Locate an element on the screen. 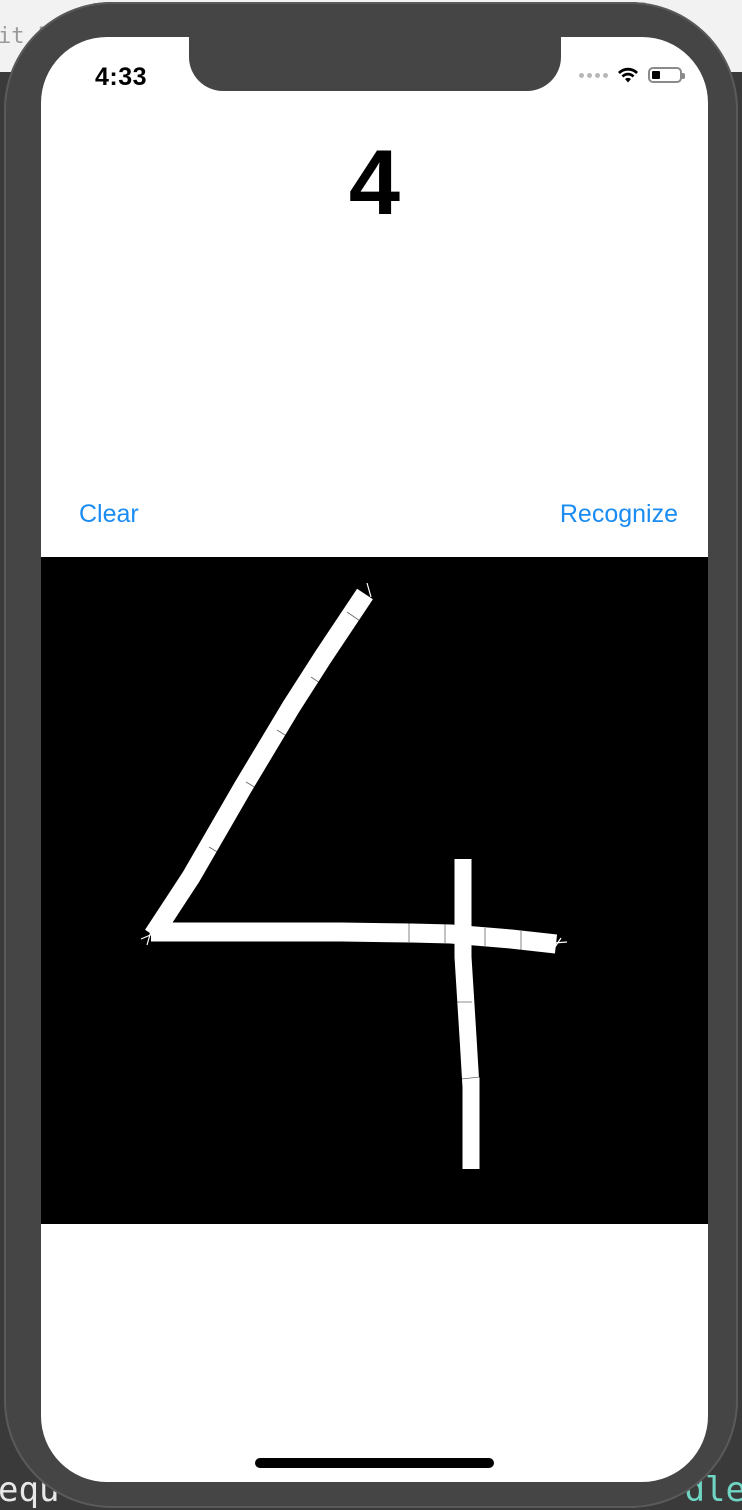 The height and width of the screenshot is (1510, 742). signal-dots-icon is located at coordinates (593, 75).